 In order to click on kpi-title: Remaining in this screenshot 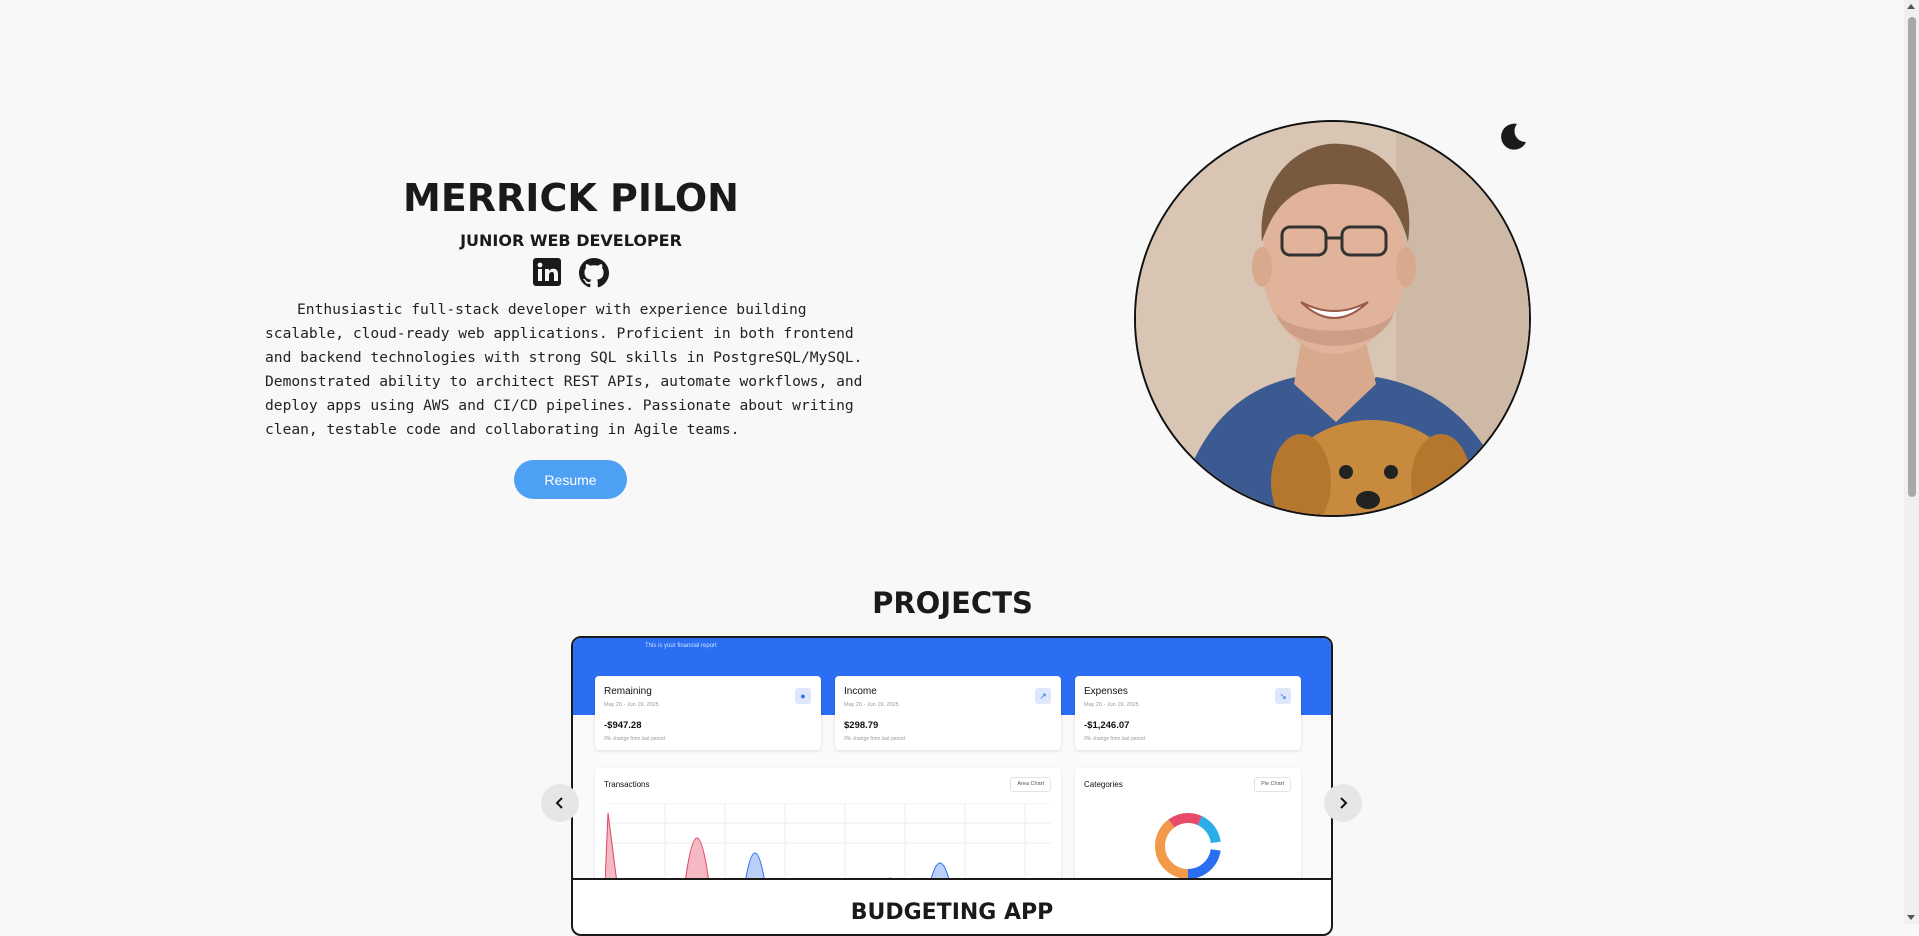, I will do `click(628, 691)`.